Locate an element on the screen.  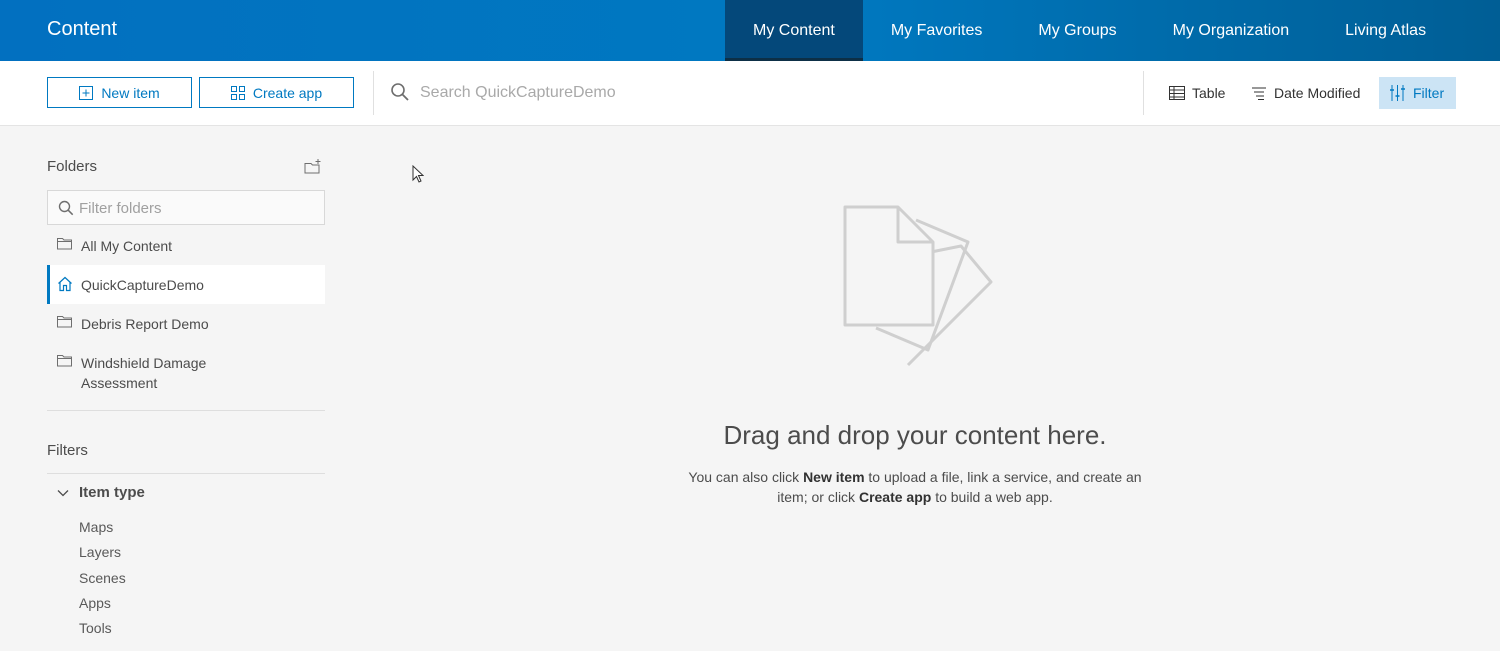
item-type-layers: Layers is located at coordinates (102, 556).